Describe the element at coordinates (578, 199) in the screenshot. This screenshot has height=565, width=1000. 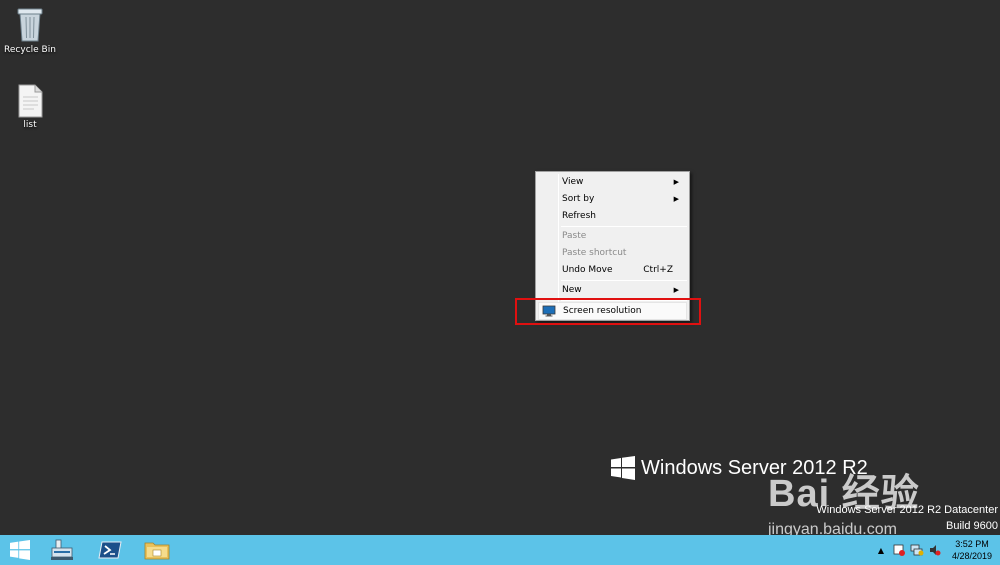
I see `menu-item-label: Sort by` at that location.